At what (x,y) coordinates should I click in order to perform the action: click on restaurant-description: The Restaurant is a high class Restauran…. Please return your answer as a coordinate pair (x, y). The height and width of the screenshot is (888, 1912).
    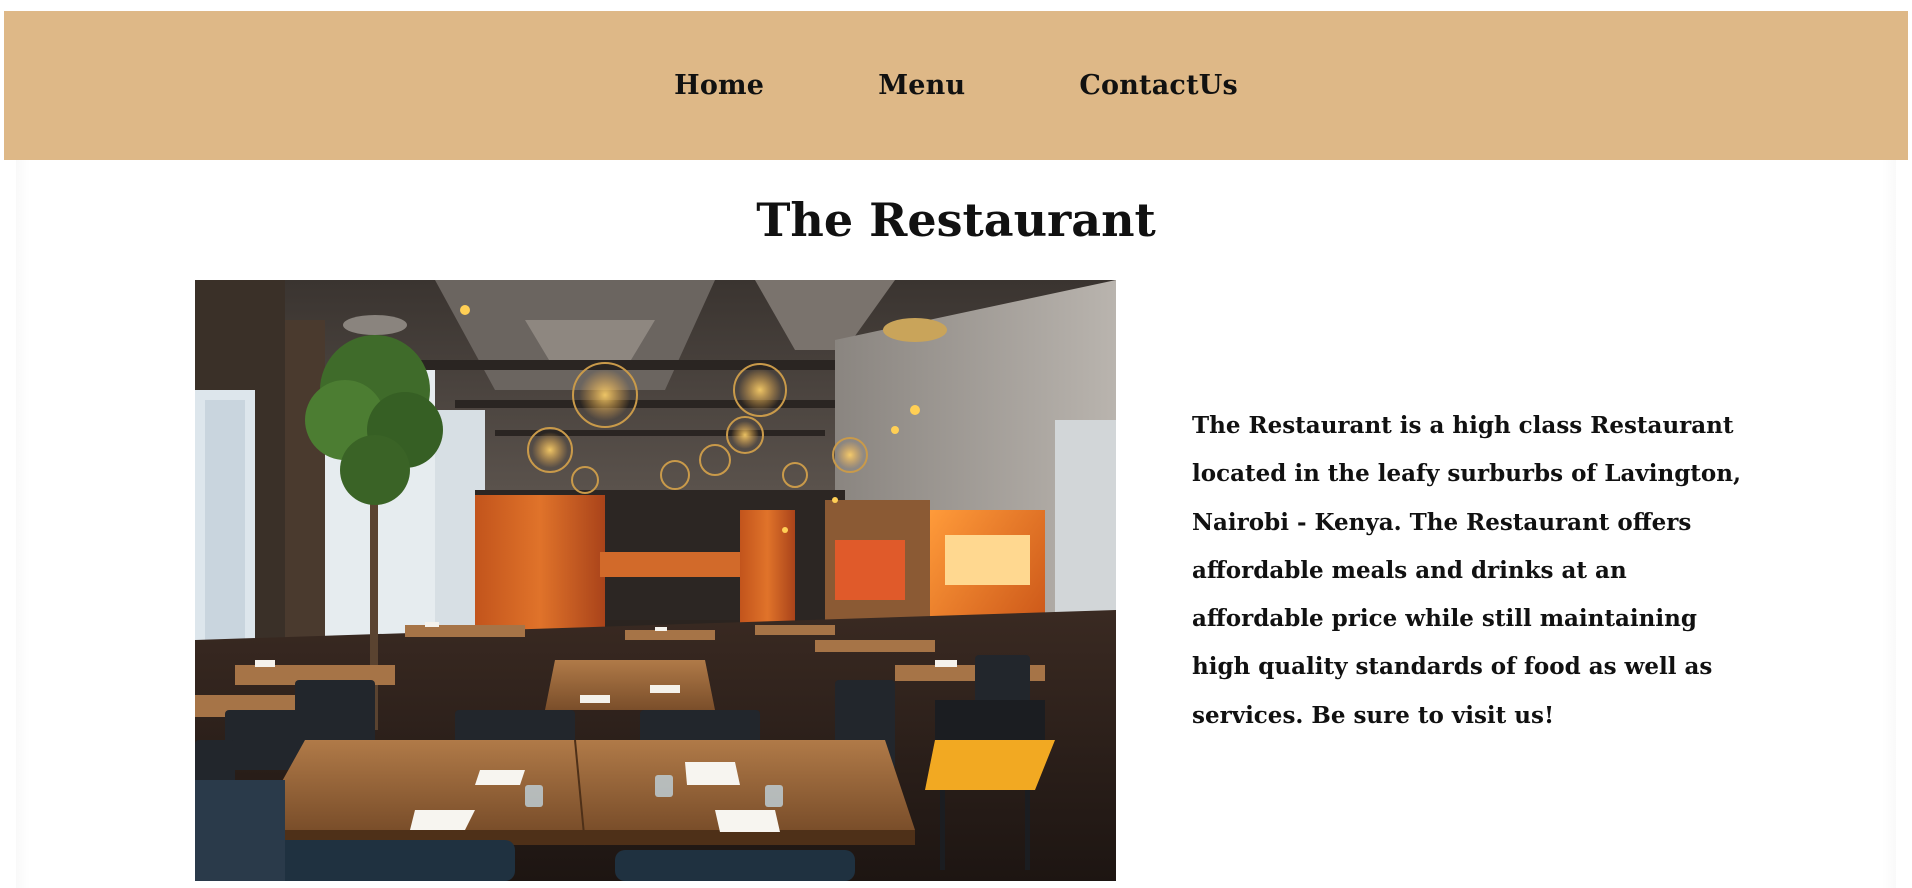
    Looking at the image, I should click on (1466, 570).